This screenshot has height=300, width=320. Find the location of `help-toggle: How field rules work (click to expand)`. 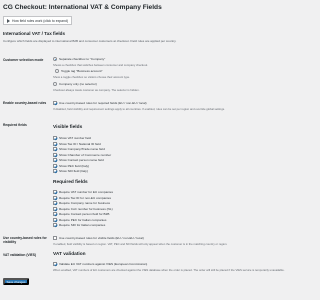

help-toggle: How field rules work (click to expand) is located at coordinates (37, 20).